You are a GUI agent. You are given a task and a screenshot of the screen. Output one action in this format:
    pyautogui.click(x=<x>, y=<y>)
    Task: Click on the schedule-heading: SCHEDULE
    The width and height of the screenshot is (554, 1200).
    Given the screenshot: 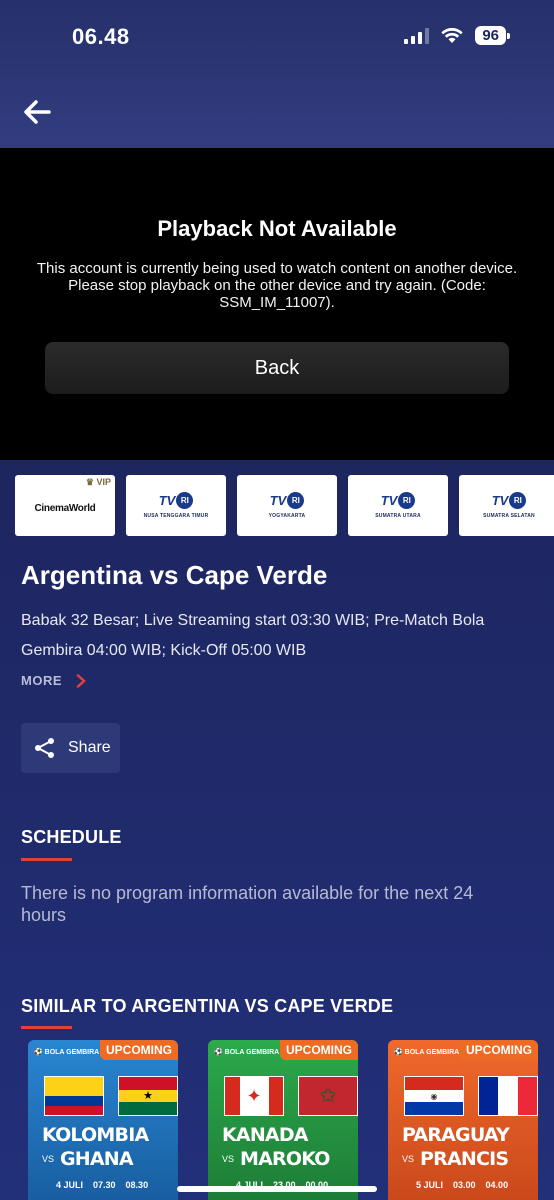 What is the action you would take?
    pyautogui.click(x=71, y=837)
    